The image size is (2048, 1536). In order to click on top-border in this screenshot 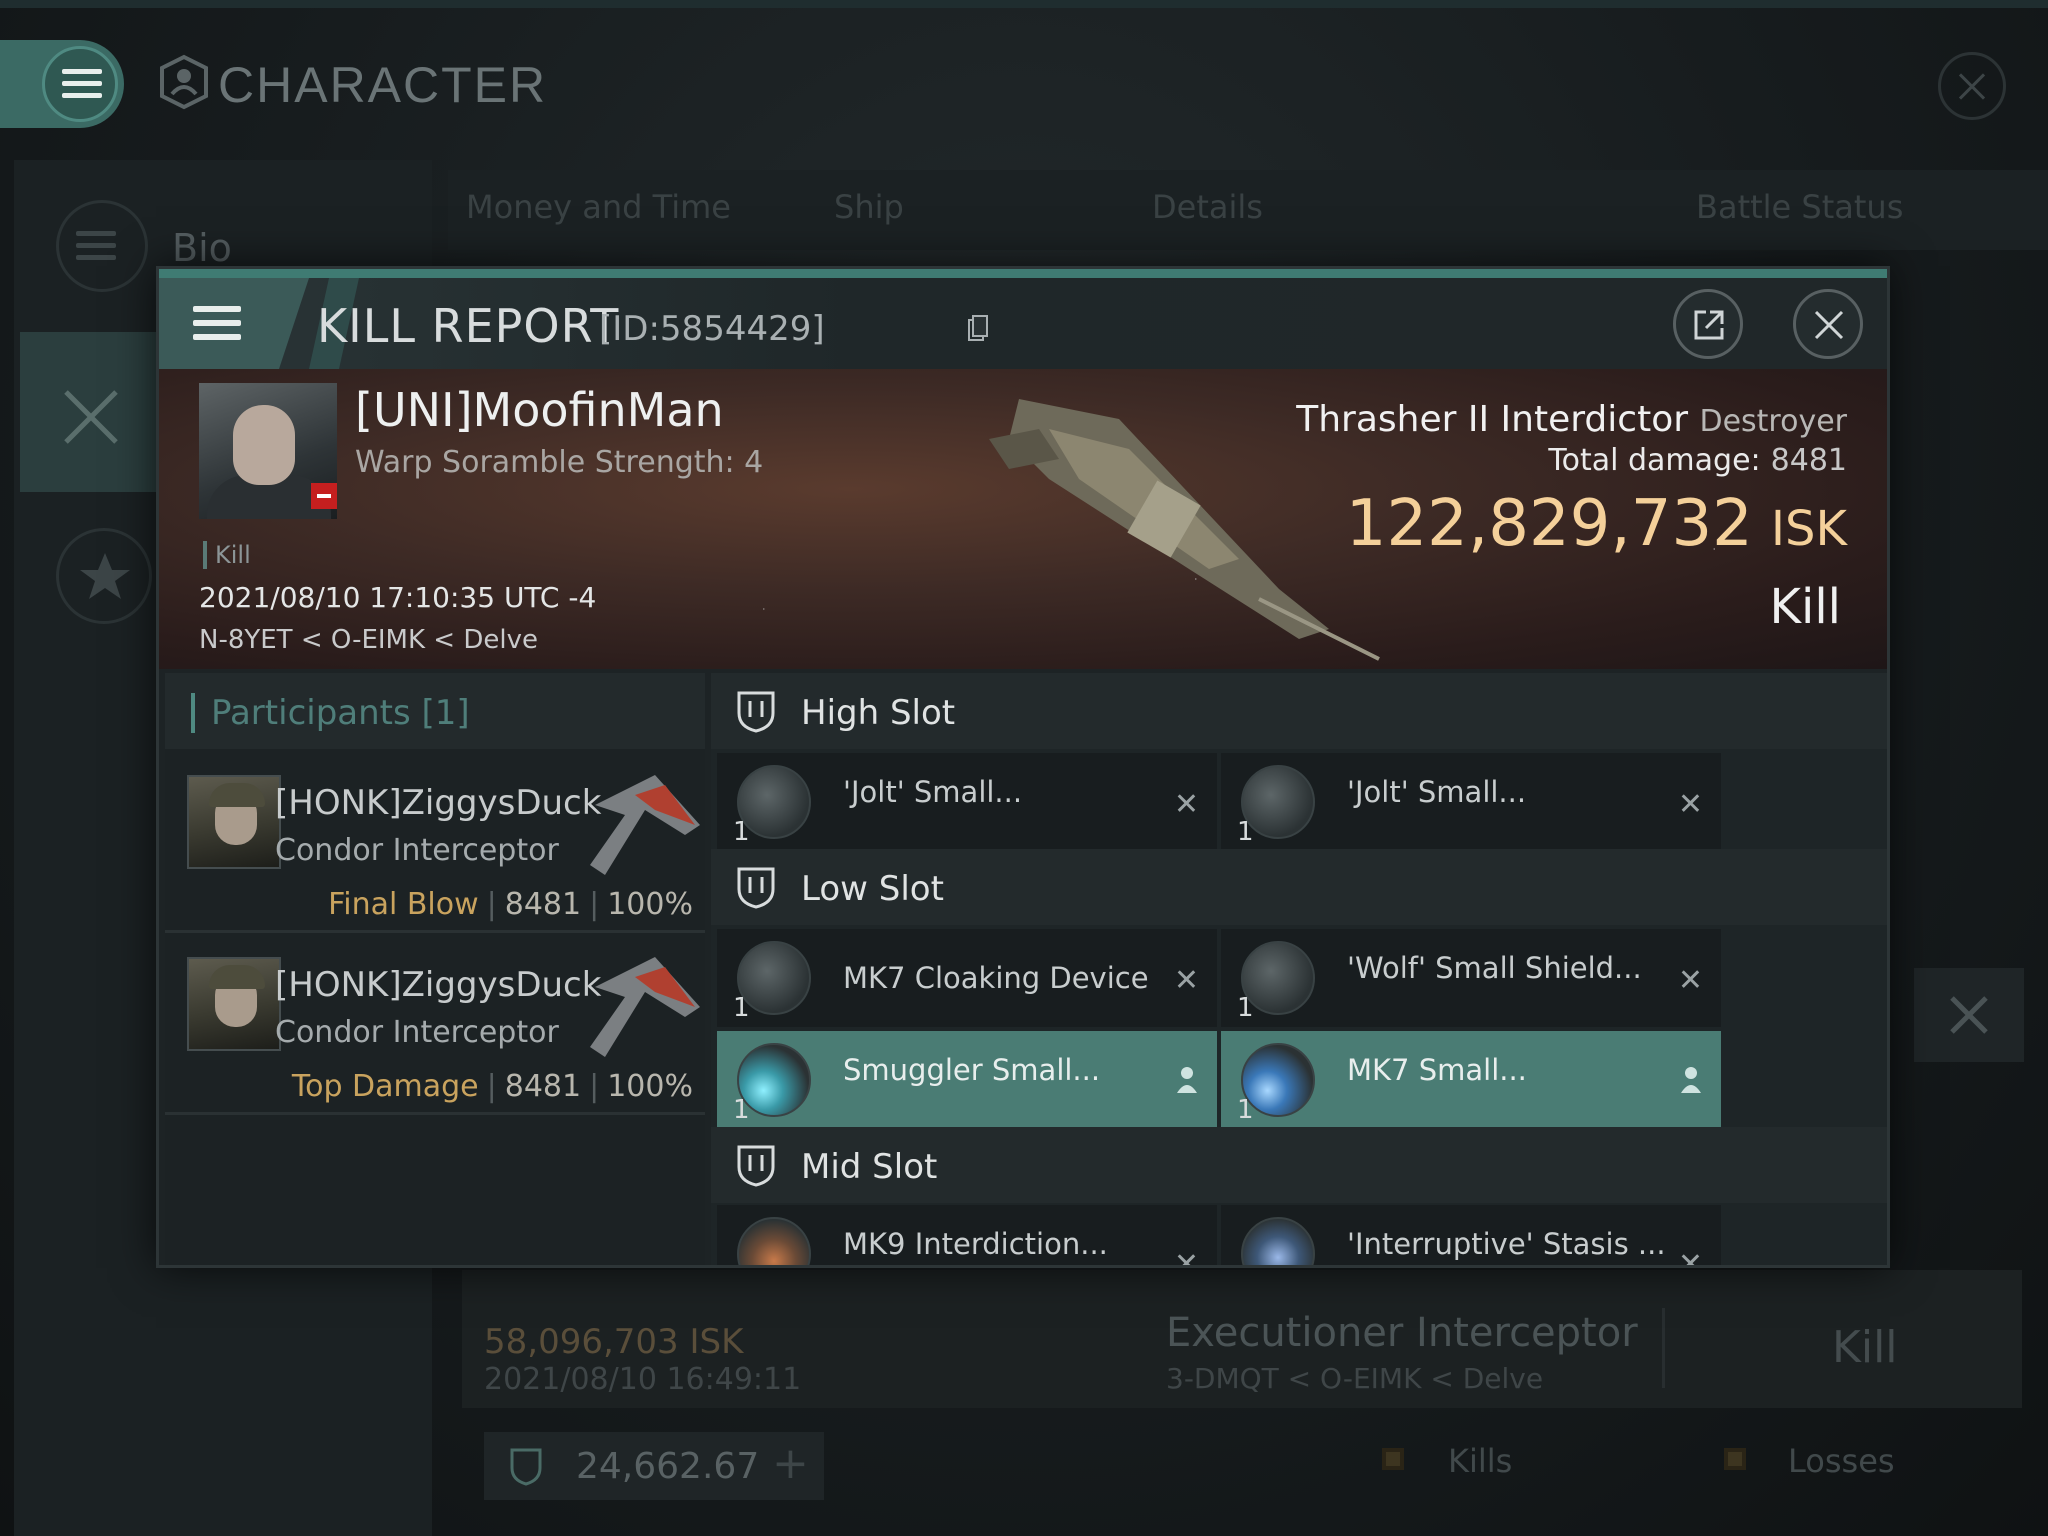, I will do `click(1024, 4)`.